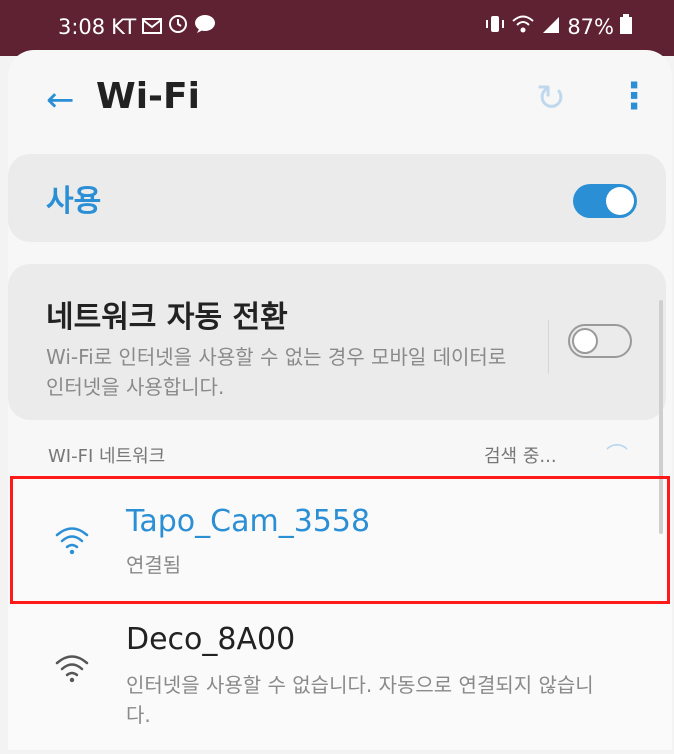 This screenshot has height=754, width=674. Describe the element at coordinates (211, 639) in the screenshot. I see `network-name: Deco_8A00` at that location.